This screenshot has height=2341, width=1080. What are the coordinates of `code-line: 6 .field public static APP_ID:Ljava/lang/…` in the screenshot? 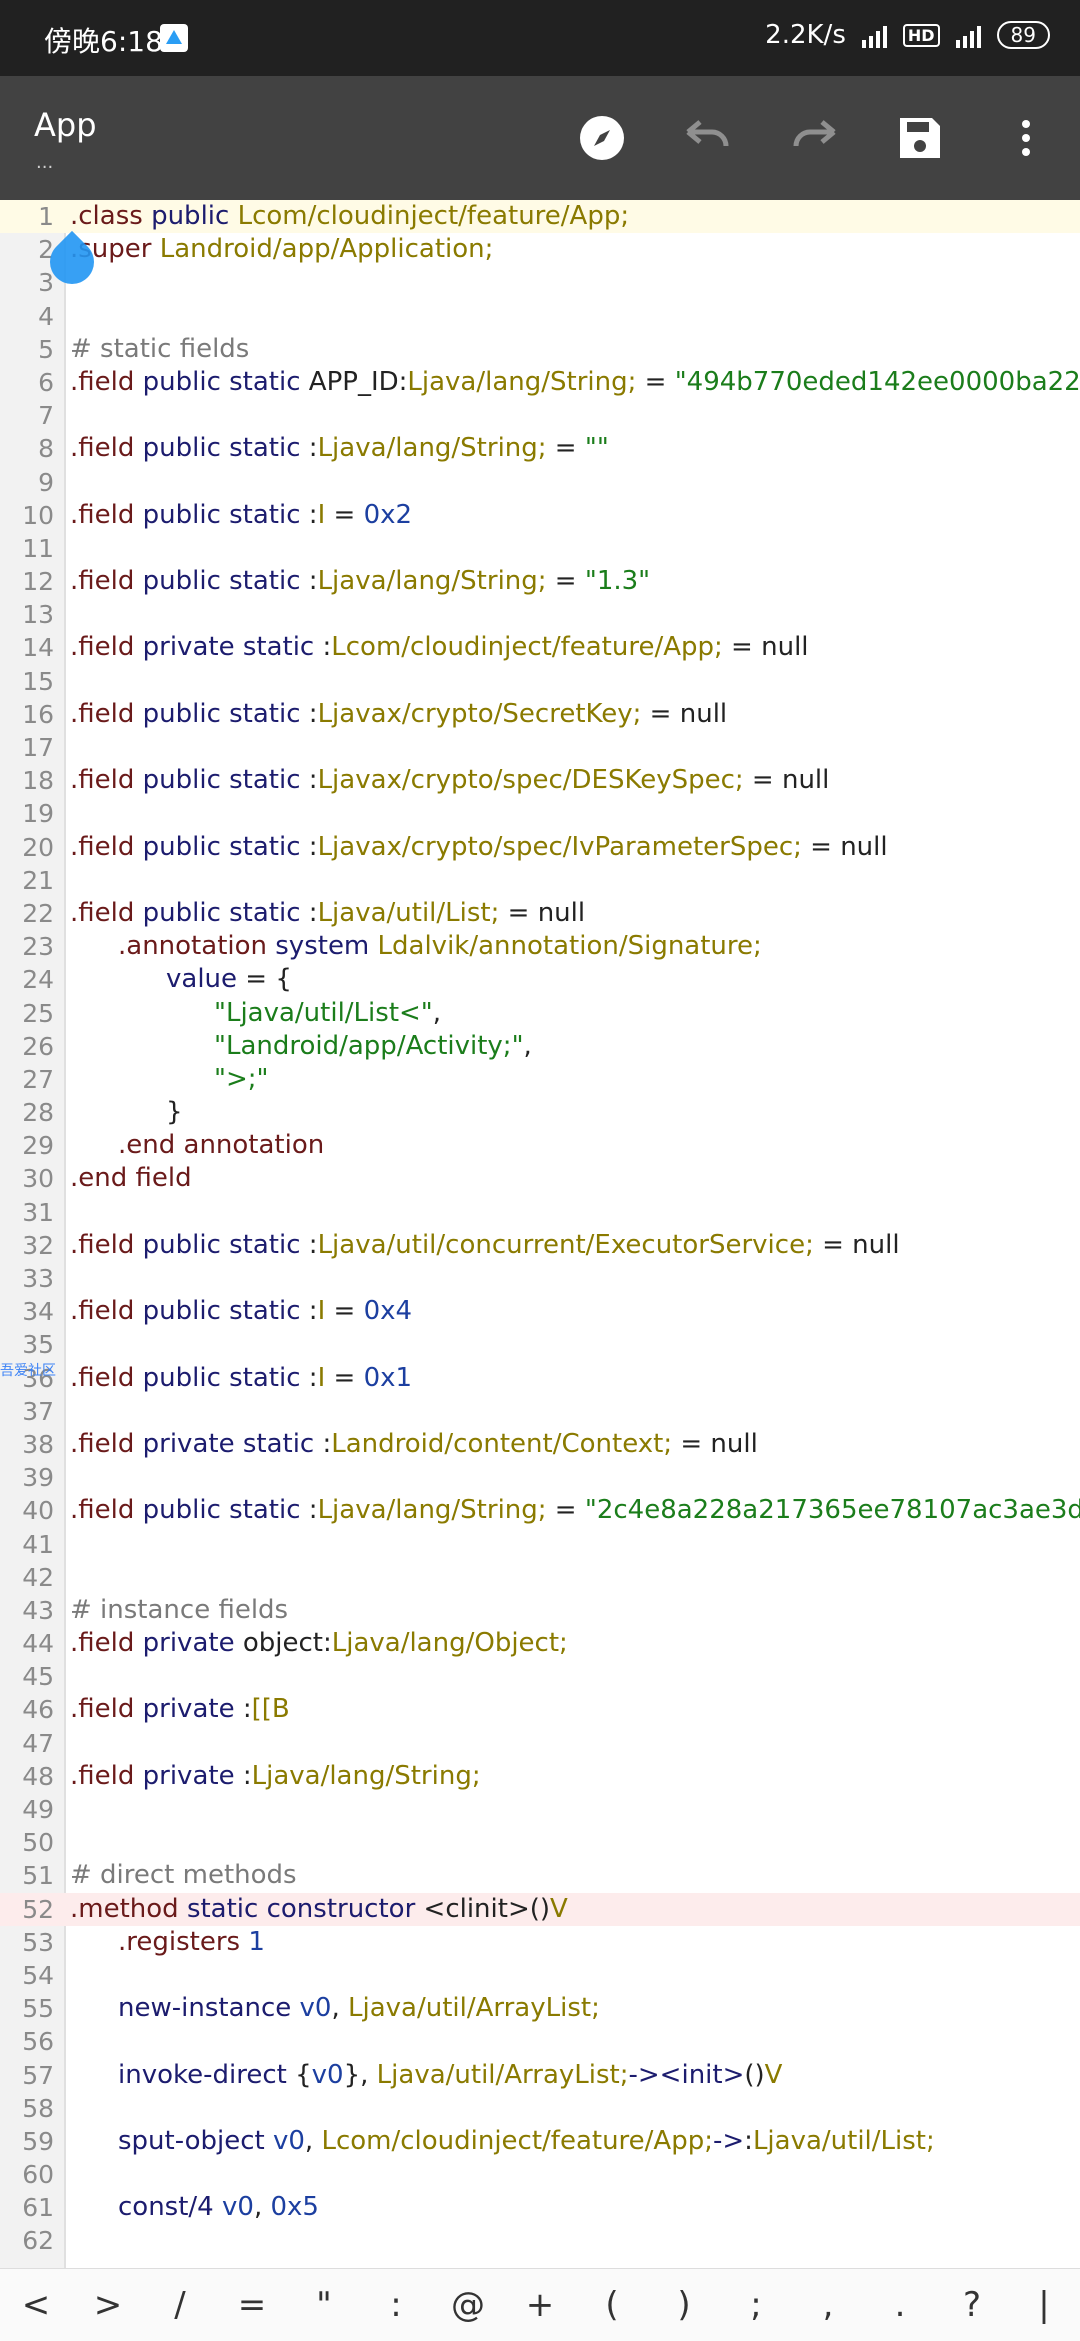 It's located at (540, 382).